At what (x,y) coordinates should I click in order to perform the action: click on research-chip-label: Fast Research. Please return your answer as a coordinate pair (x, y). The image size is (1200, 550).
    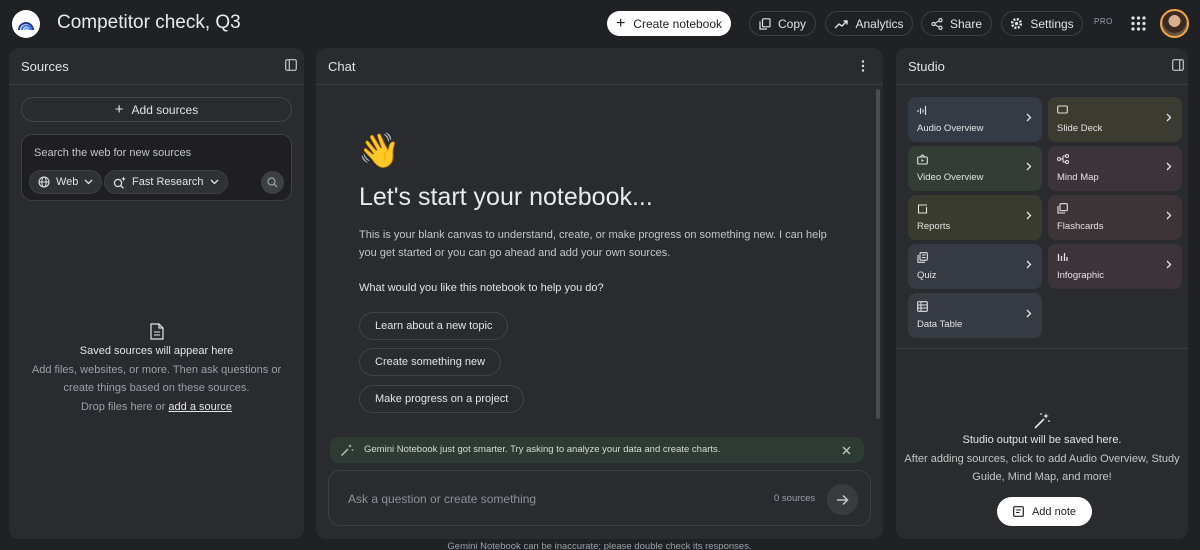
    Looking at the image, I should click on (168, 182).